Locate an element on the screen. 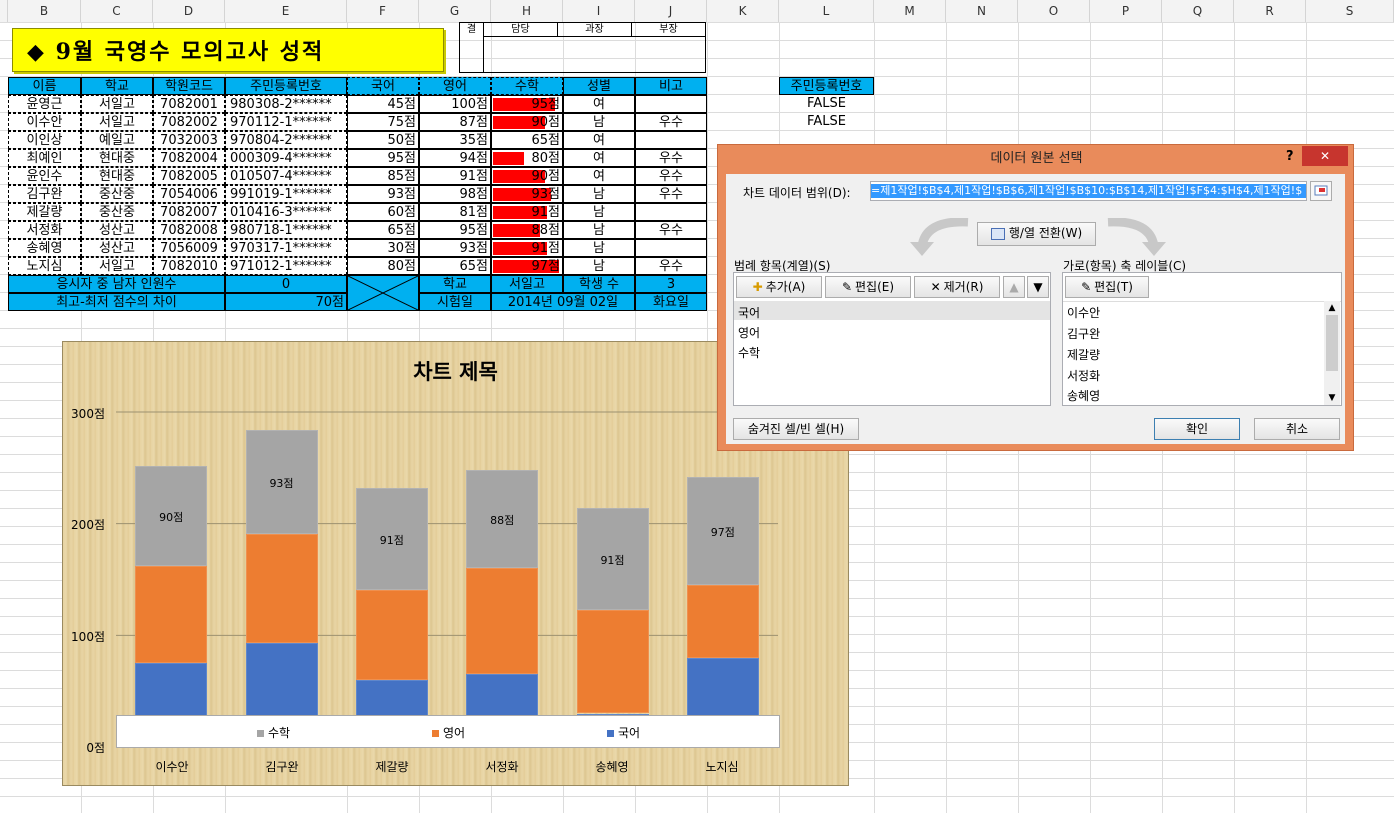 The height and width of the screenshot is (813, 1394). table-cell: 윤영근 is located at coordinates (44, 104).